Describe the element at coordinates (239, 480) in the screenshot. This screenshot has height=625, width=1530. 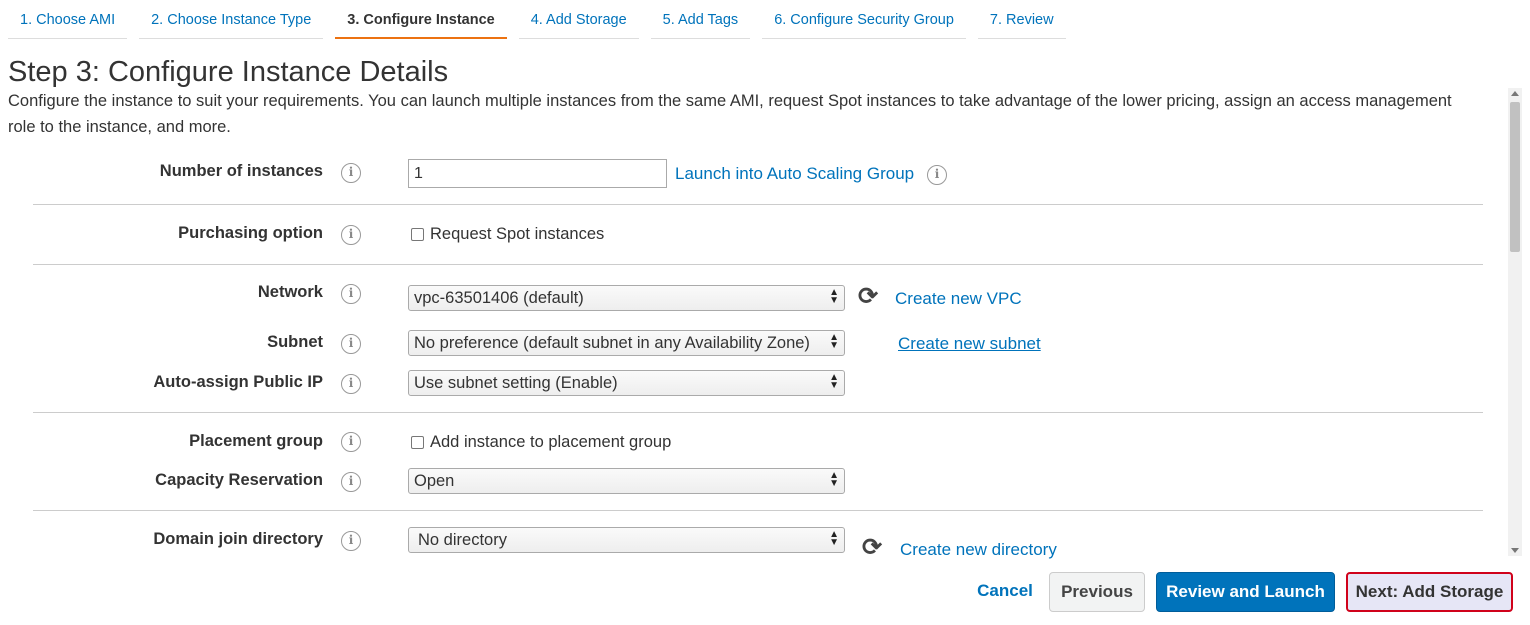
I see `capacity-reservation-label: Capacity Reservation` at that location.